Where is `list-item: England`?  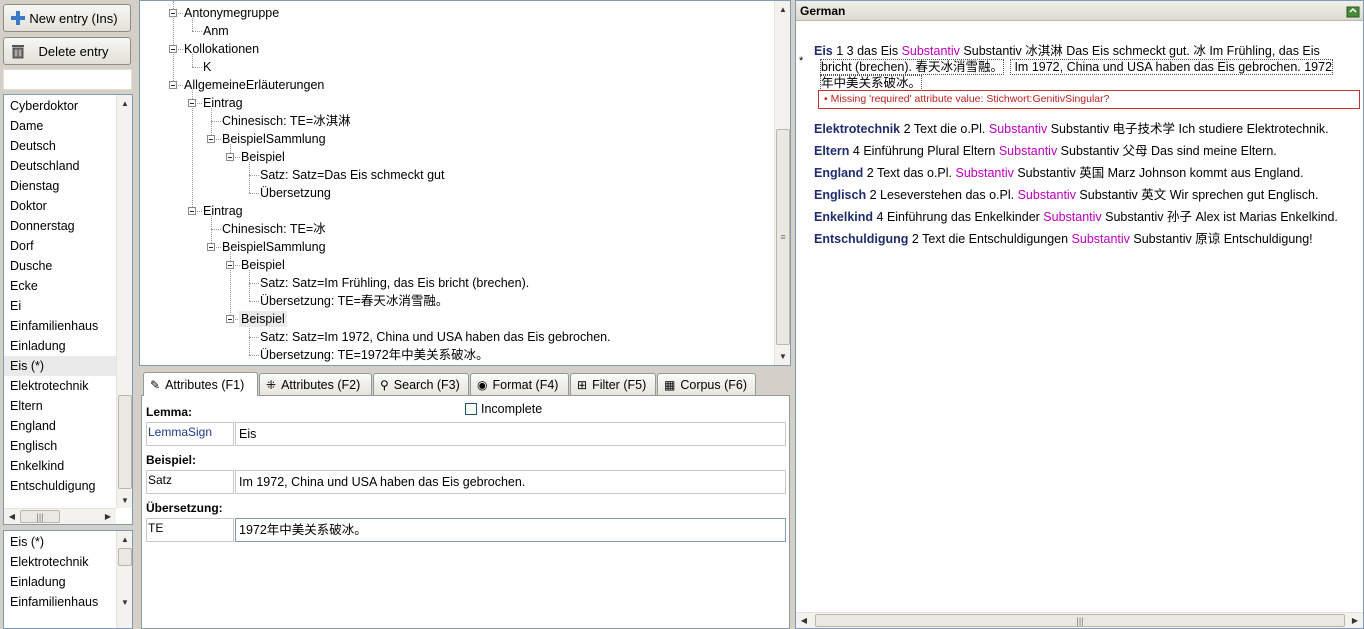 list-item: England is located at coordinates (60, 426).